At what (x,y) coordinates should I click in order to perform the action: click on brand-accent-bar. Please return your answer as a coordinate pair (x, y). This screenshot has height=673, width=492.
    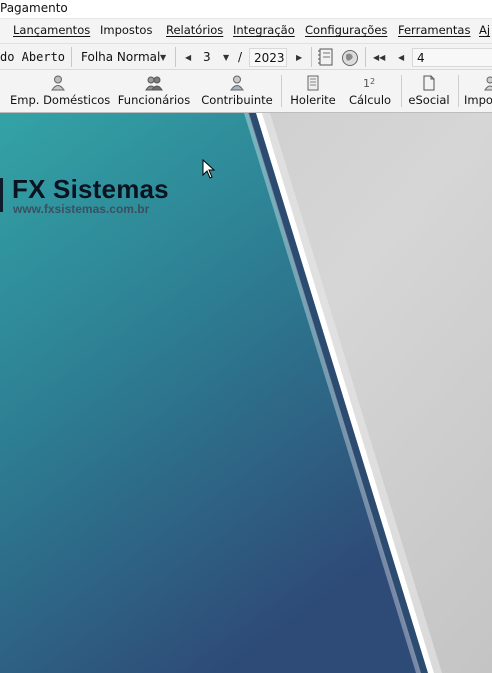
    Looking at the image, I should click on (1, 195).